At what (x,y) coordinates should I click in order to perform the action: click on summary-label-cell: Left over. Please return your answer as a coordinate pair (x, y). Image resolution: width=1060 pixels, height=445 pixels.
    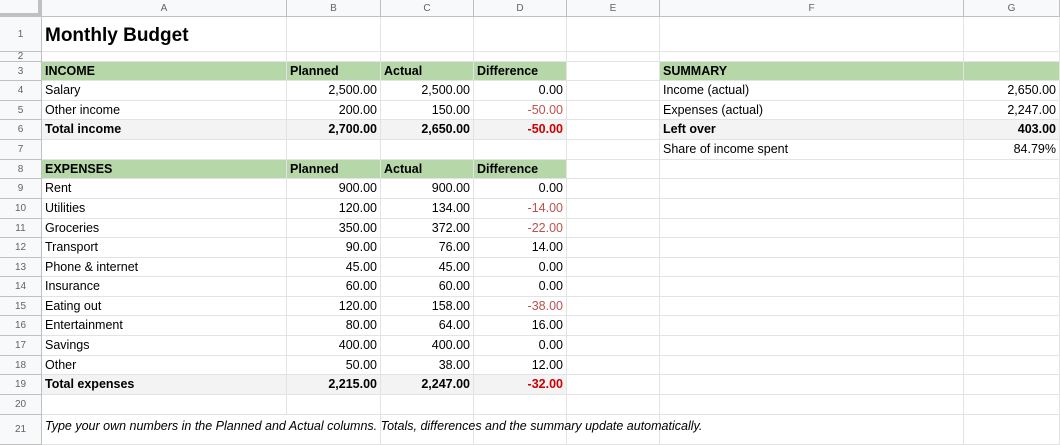
    Looking at the image, I should click on (812, 130).